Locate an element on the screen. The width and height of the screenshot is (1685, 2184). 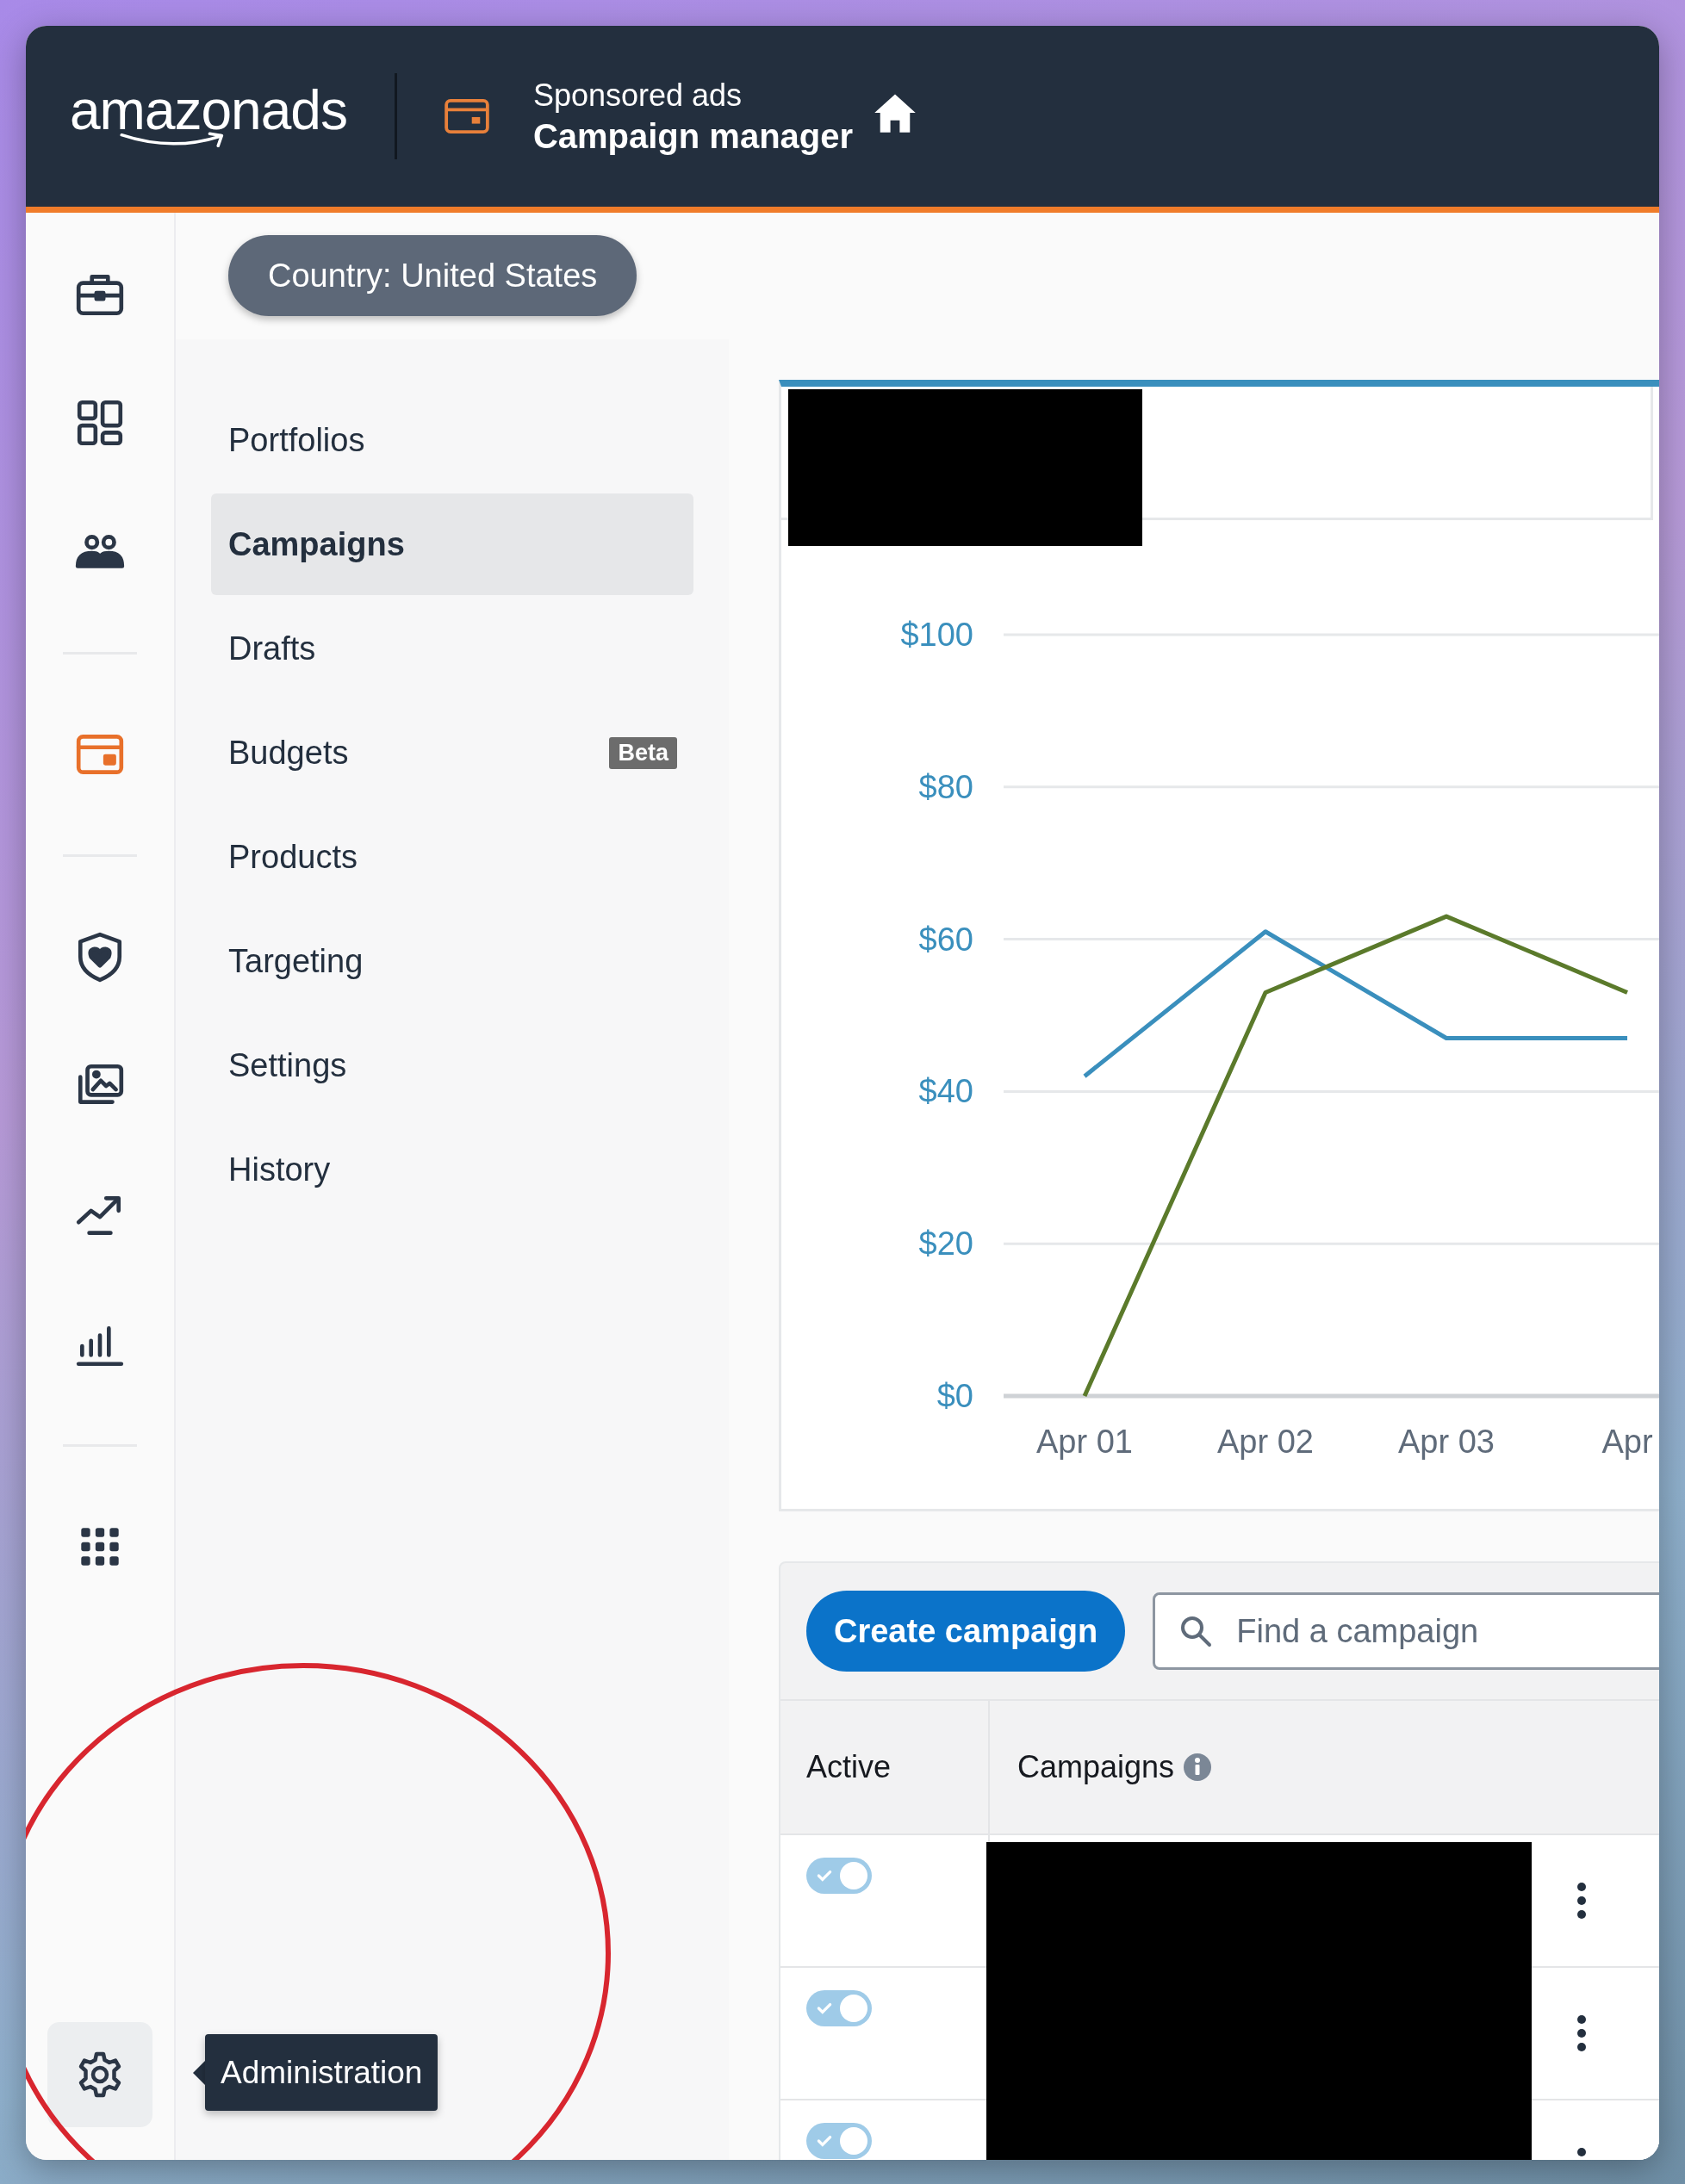
nav-item: Settings is located at coordinates (452, 1065).